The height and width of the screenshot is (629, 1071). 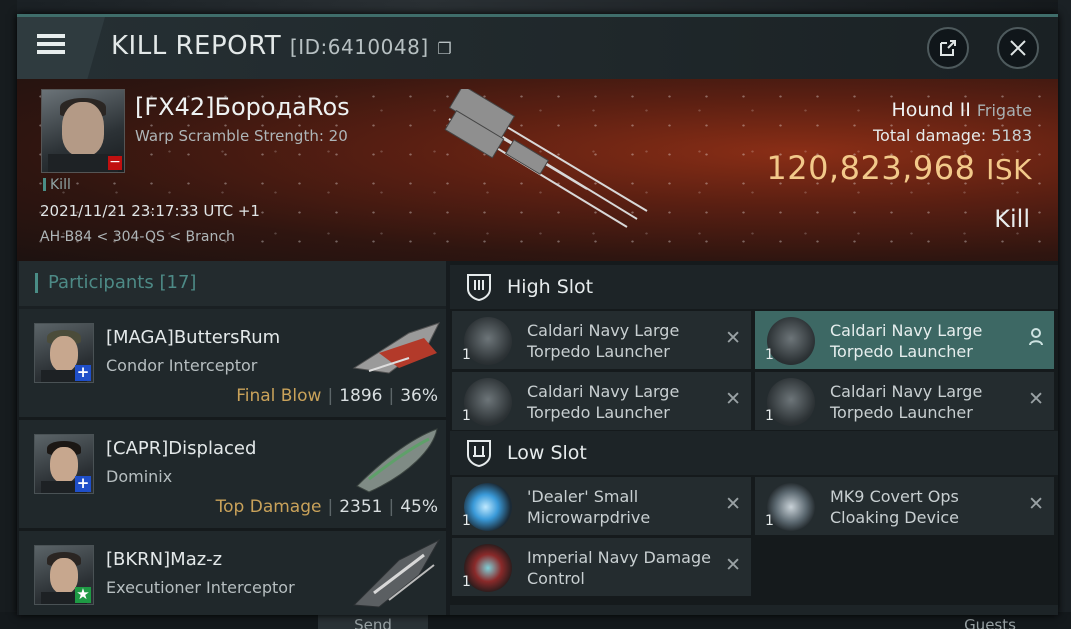 What do you see at coordinates (8, 314) in the screenshot?
I see `background-left-panel` at bounding box center [8, 314].